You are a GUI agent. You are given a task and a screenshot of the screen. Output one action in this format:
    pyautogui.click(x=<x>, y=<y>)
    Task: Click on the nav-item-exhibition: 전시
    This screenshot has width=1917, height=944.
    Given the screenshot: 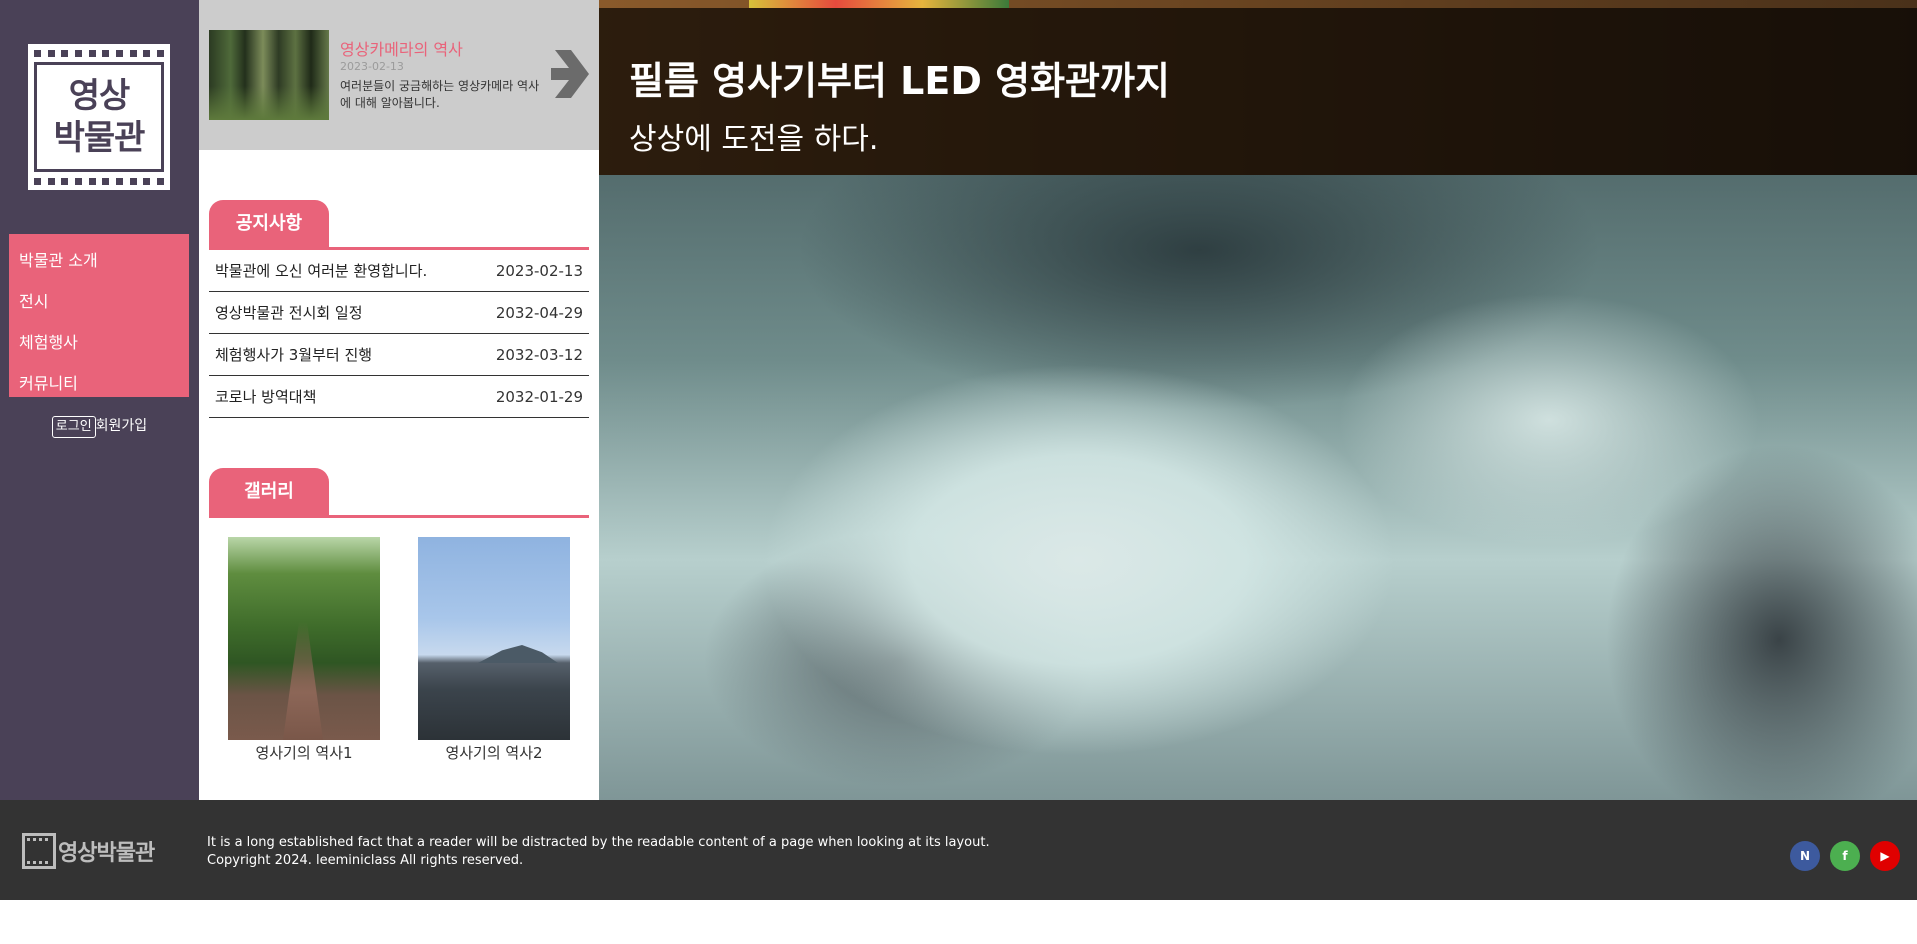 What is the action you would take?
    pyautogui.click(x=99, y=301)
    